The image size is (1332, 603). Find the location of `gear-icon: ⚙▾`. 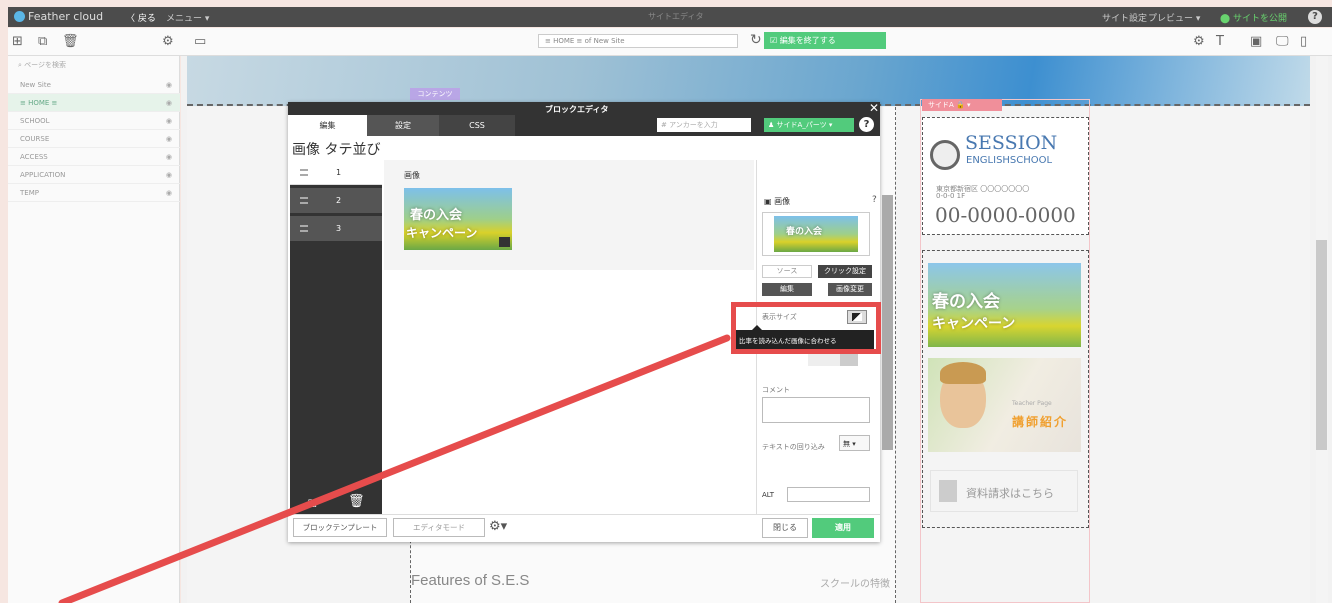

gear-icon: ⚙▾ is located at coordinates (498, 526).